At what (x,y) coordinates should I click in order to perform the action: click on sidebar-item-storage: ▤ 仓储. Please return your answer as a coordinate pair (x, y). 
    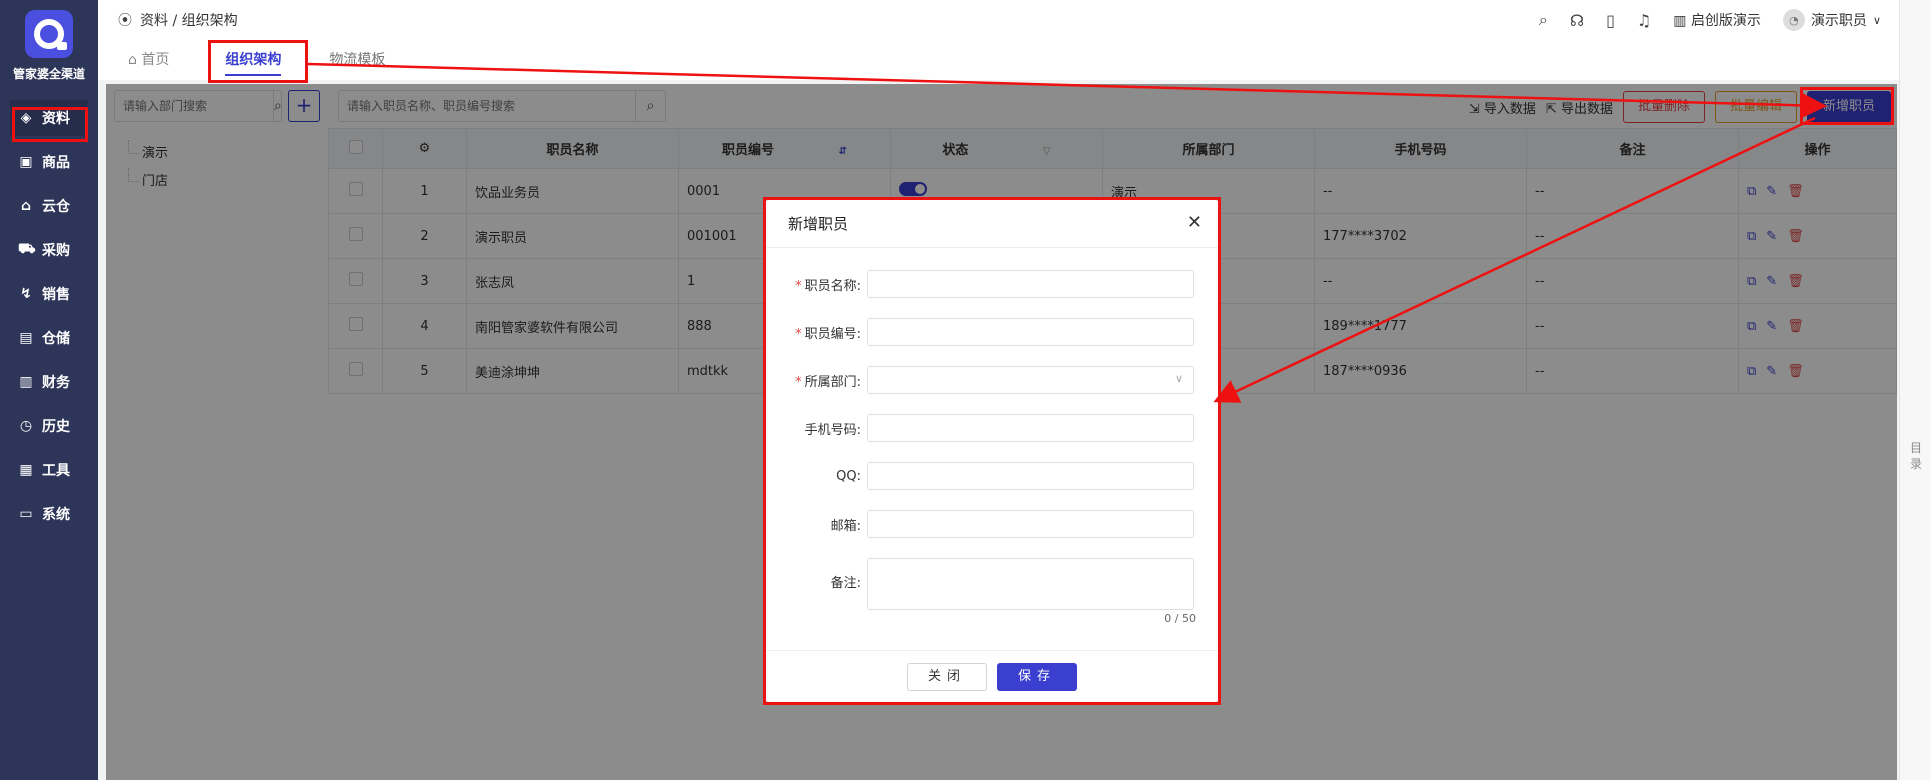
    Looking at the image, I should click on (49, 338).